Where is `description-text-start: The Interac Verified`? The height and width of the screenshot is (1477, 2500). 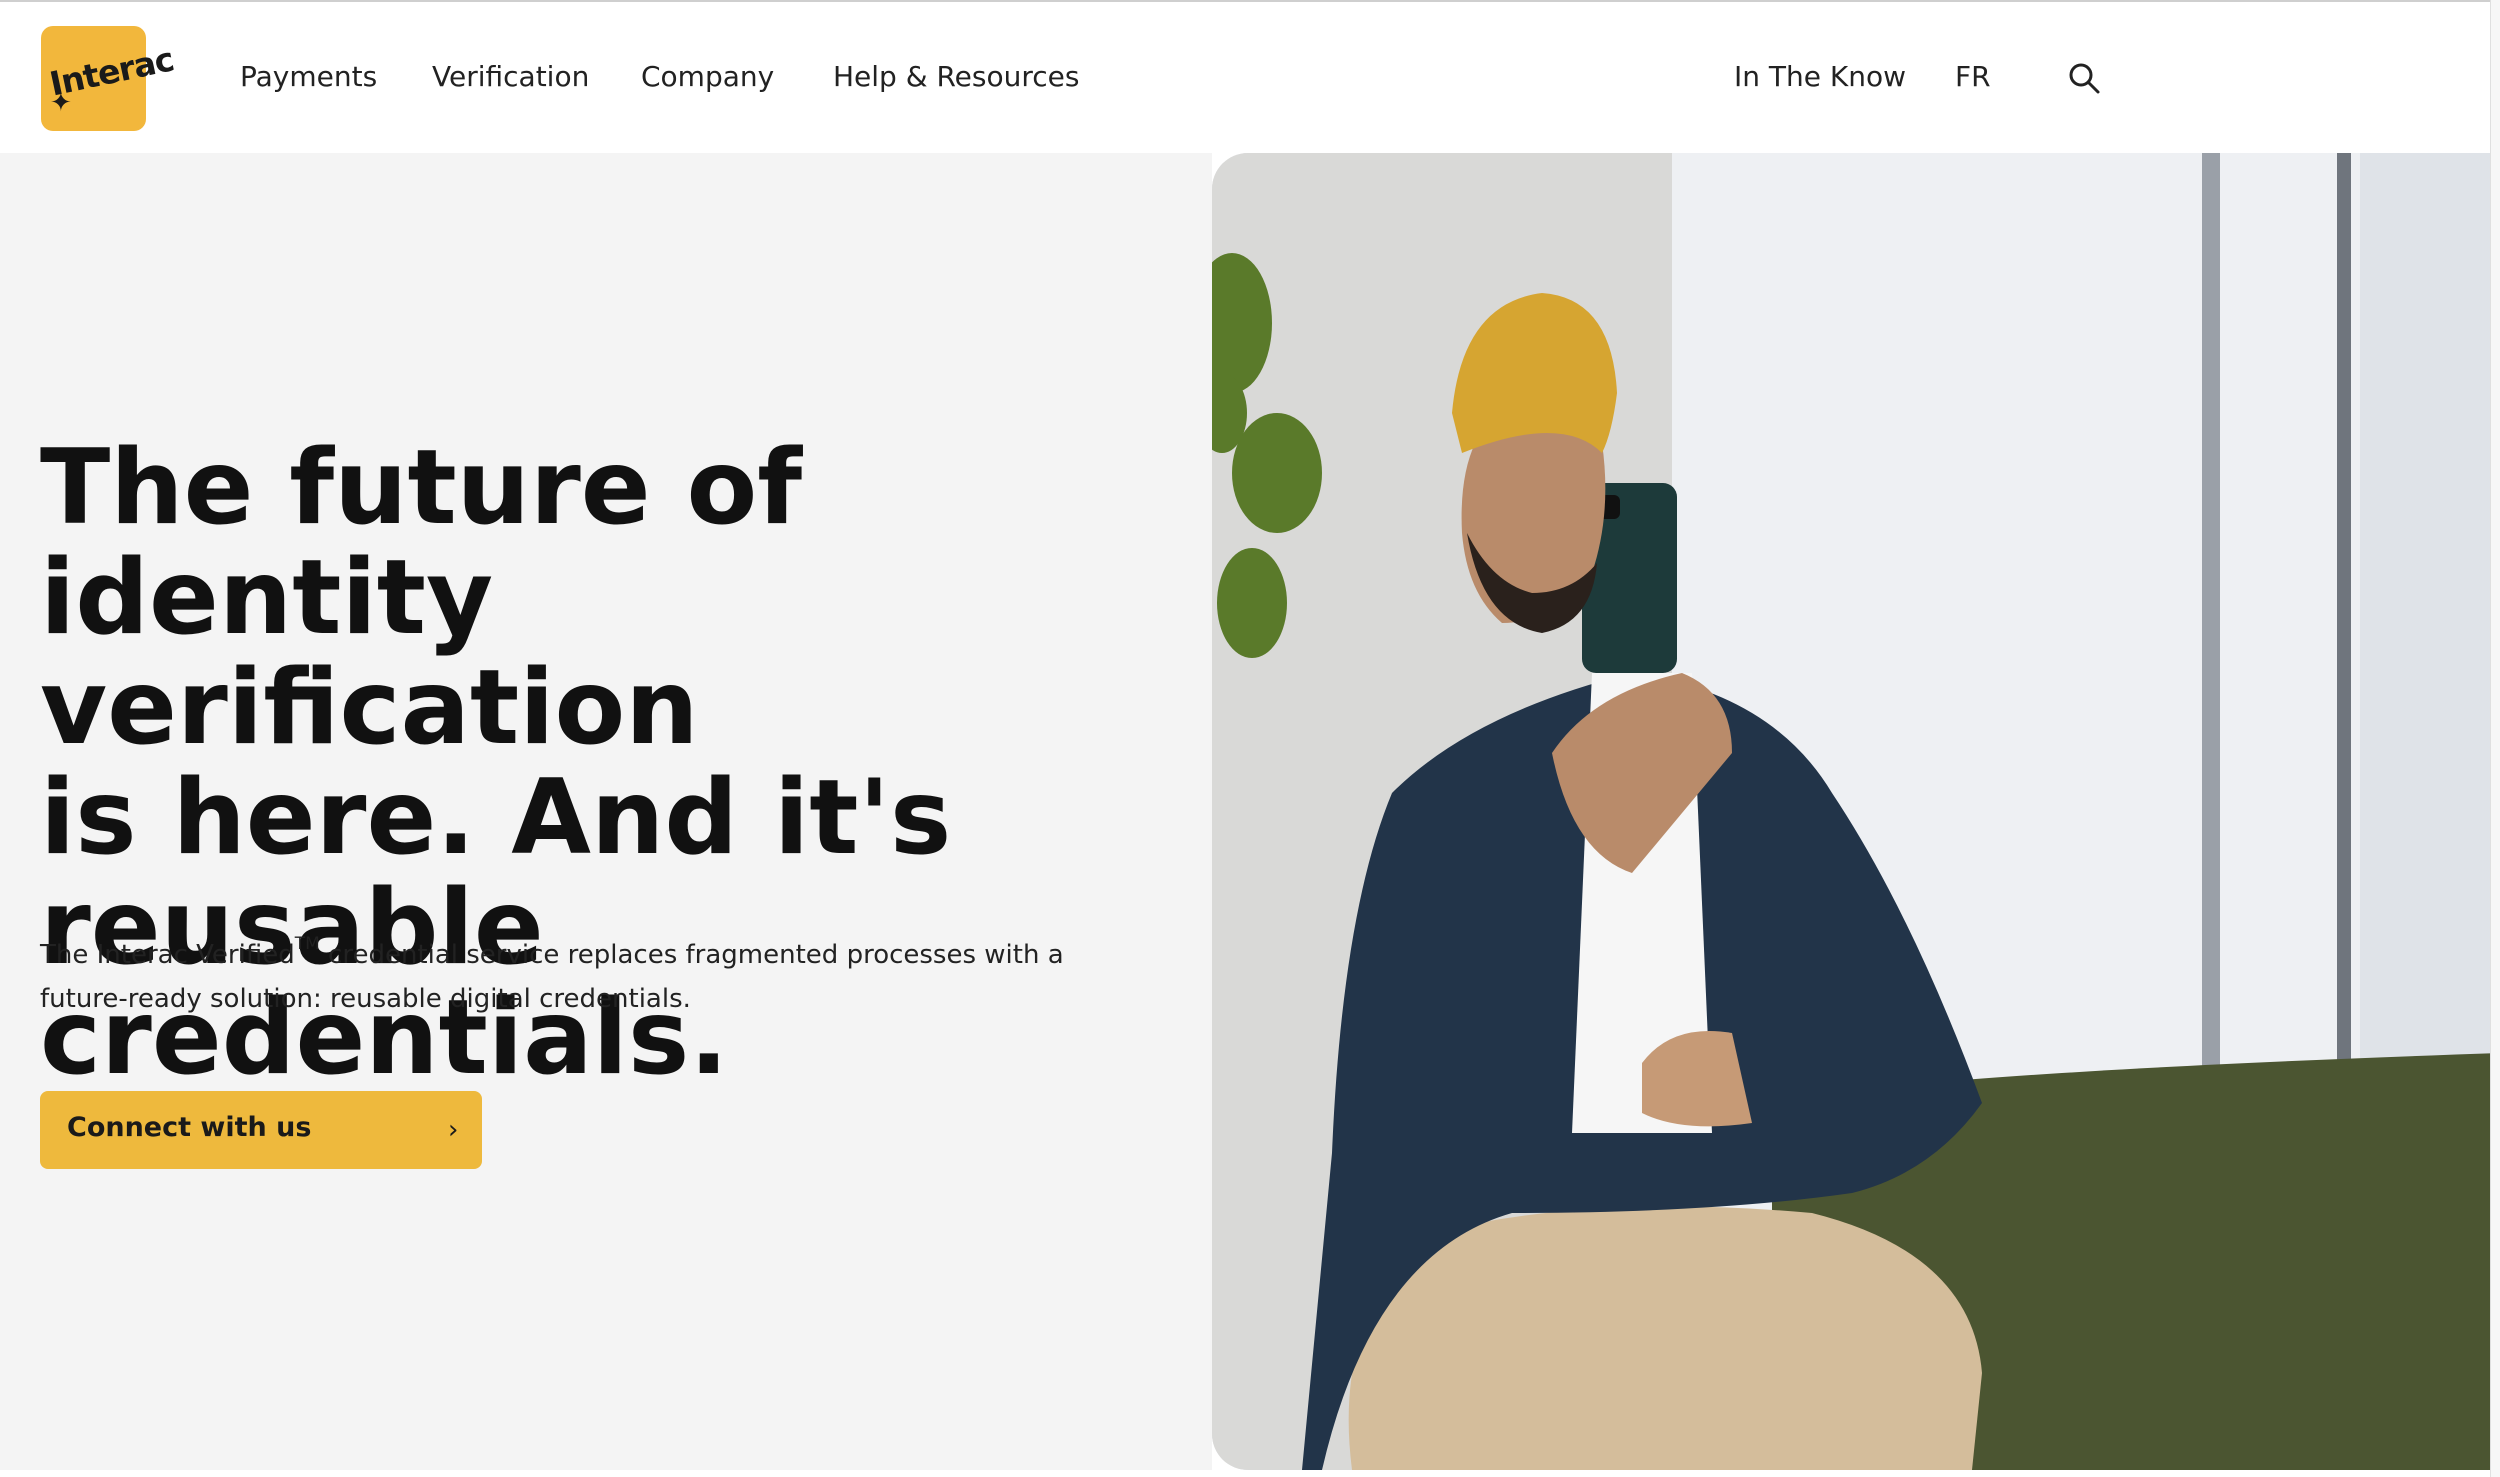
description-text-start: The Interac Verified is located at coordinates (167, 955).